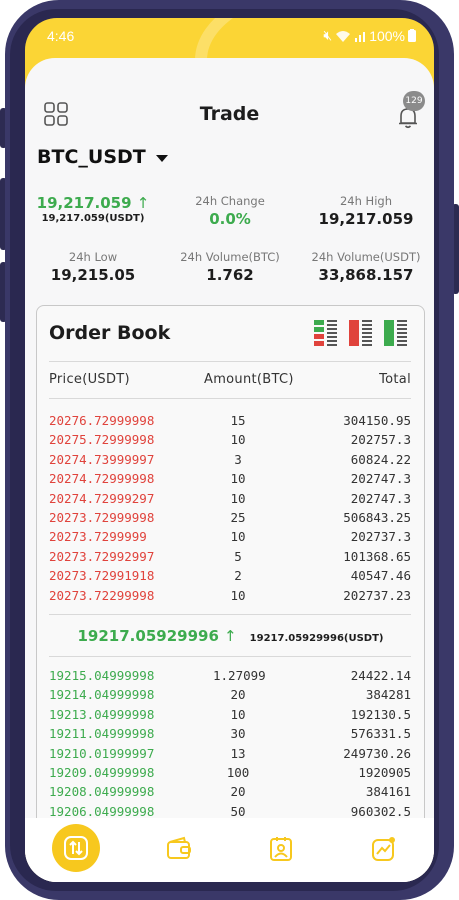 The height and width of the screenshot is (900, 459). I want to click on row-total: 576331.5, so click(380, 734).